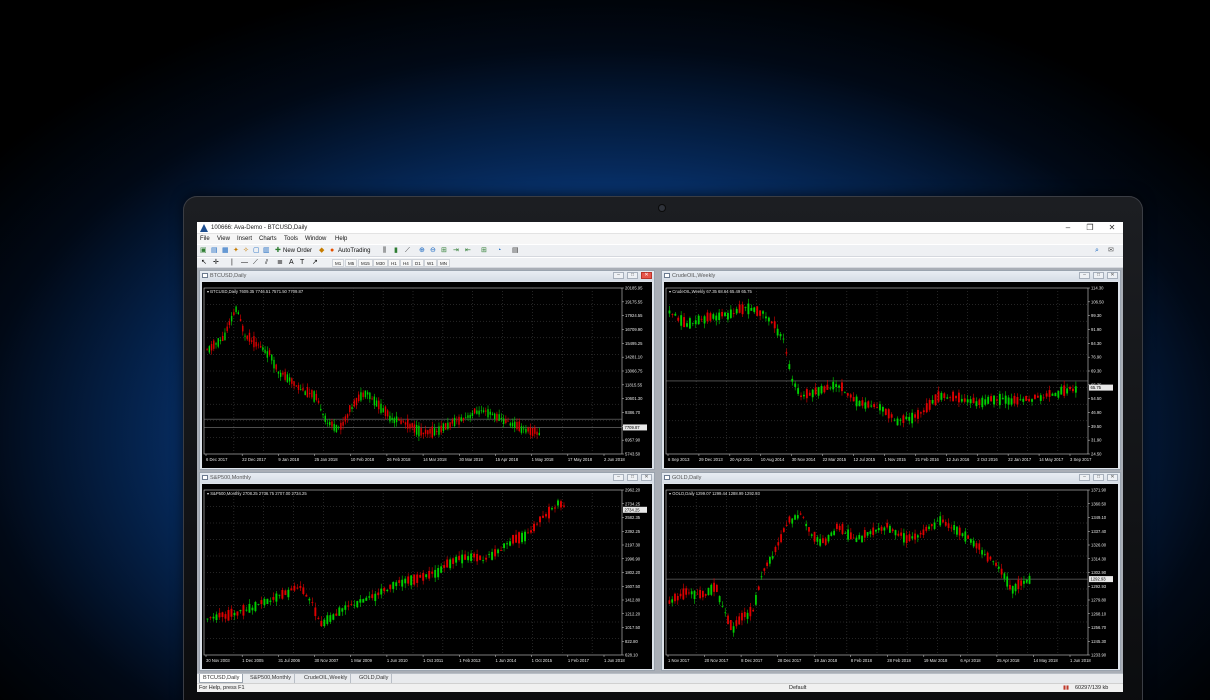 The width and height of the screenshot is (1210, 700). Describe the element at coordinates (216, 263) in the screenshot. I see `crosshair-icon: ✛` at that location.